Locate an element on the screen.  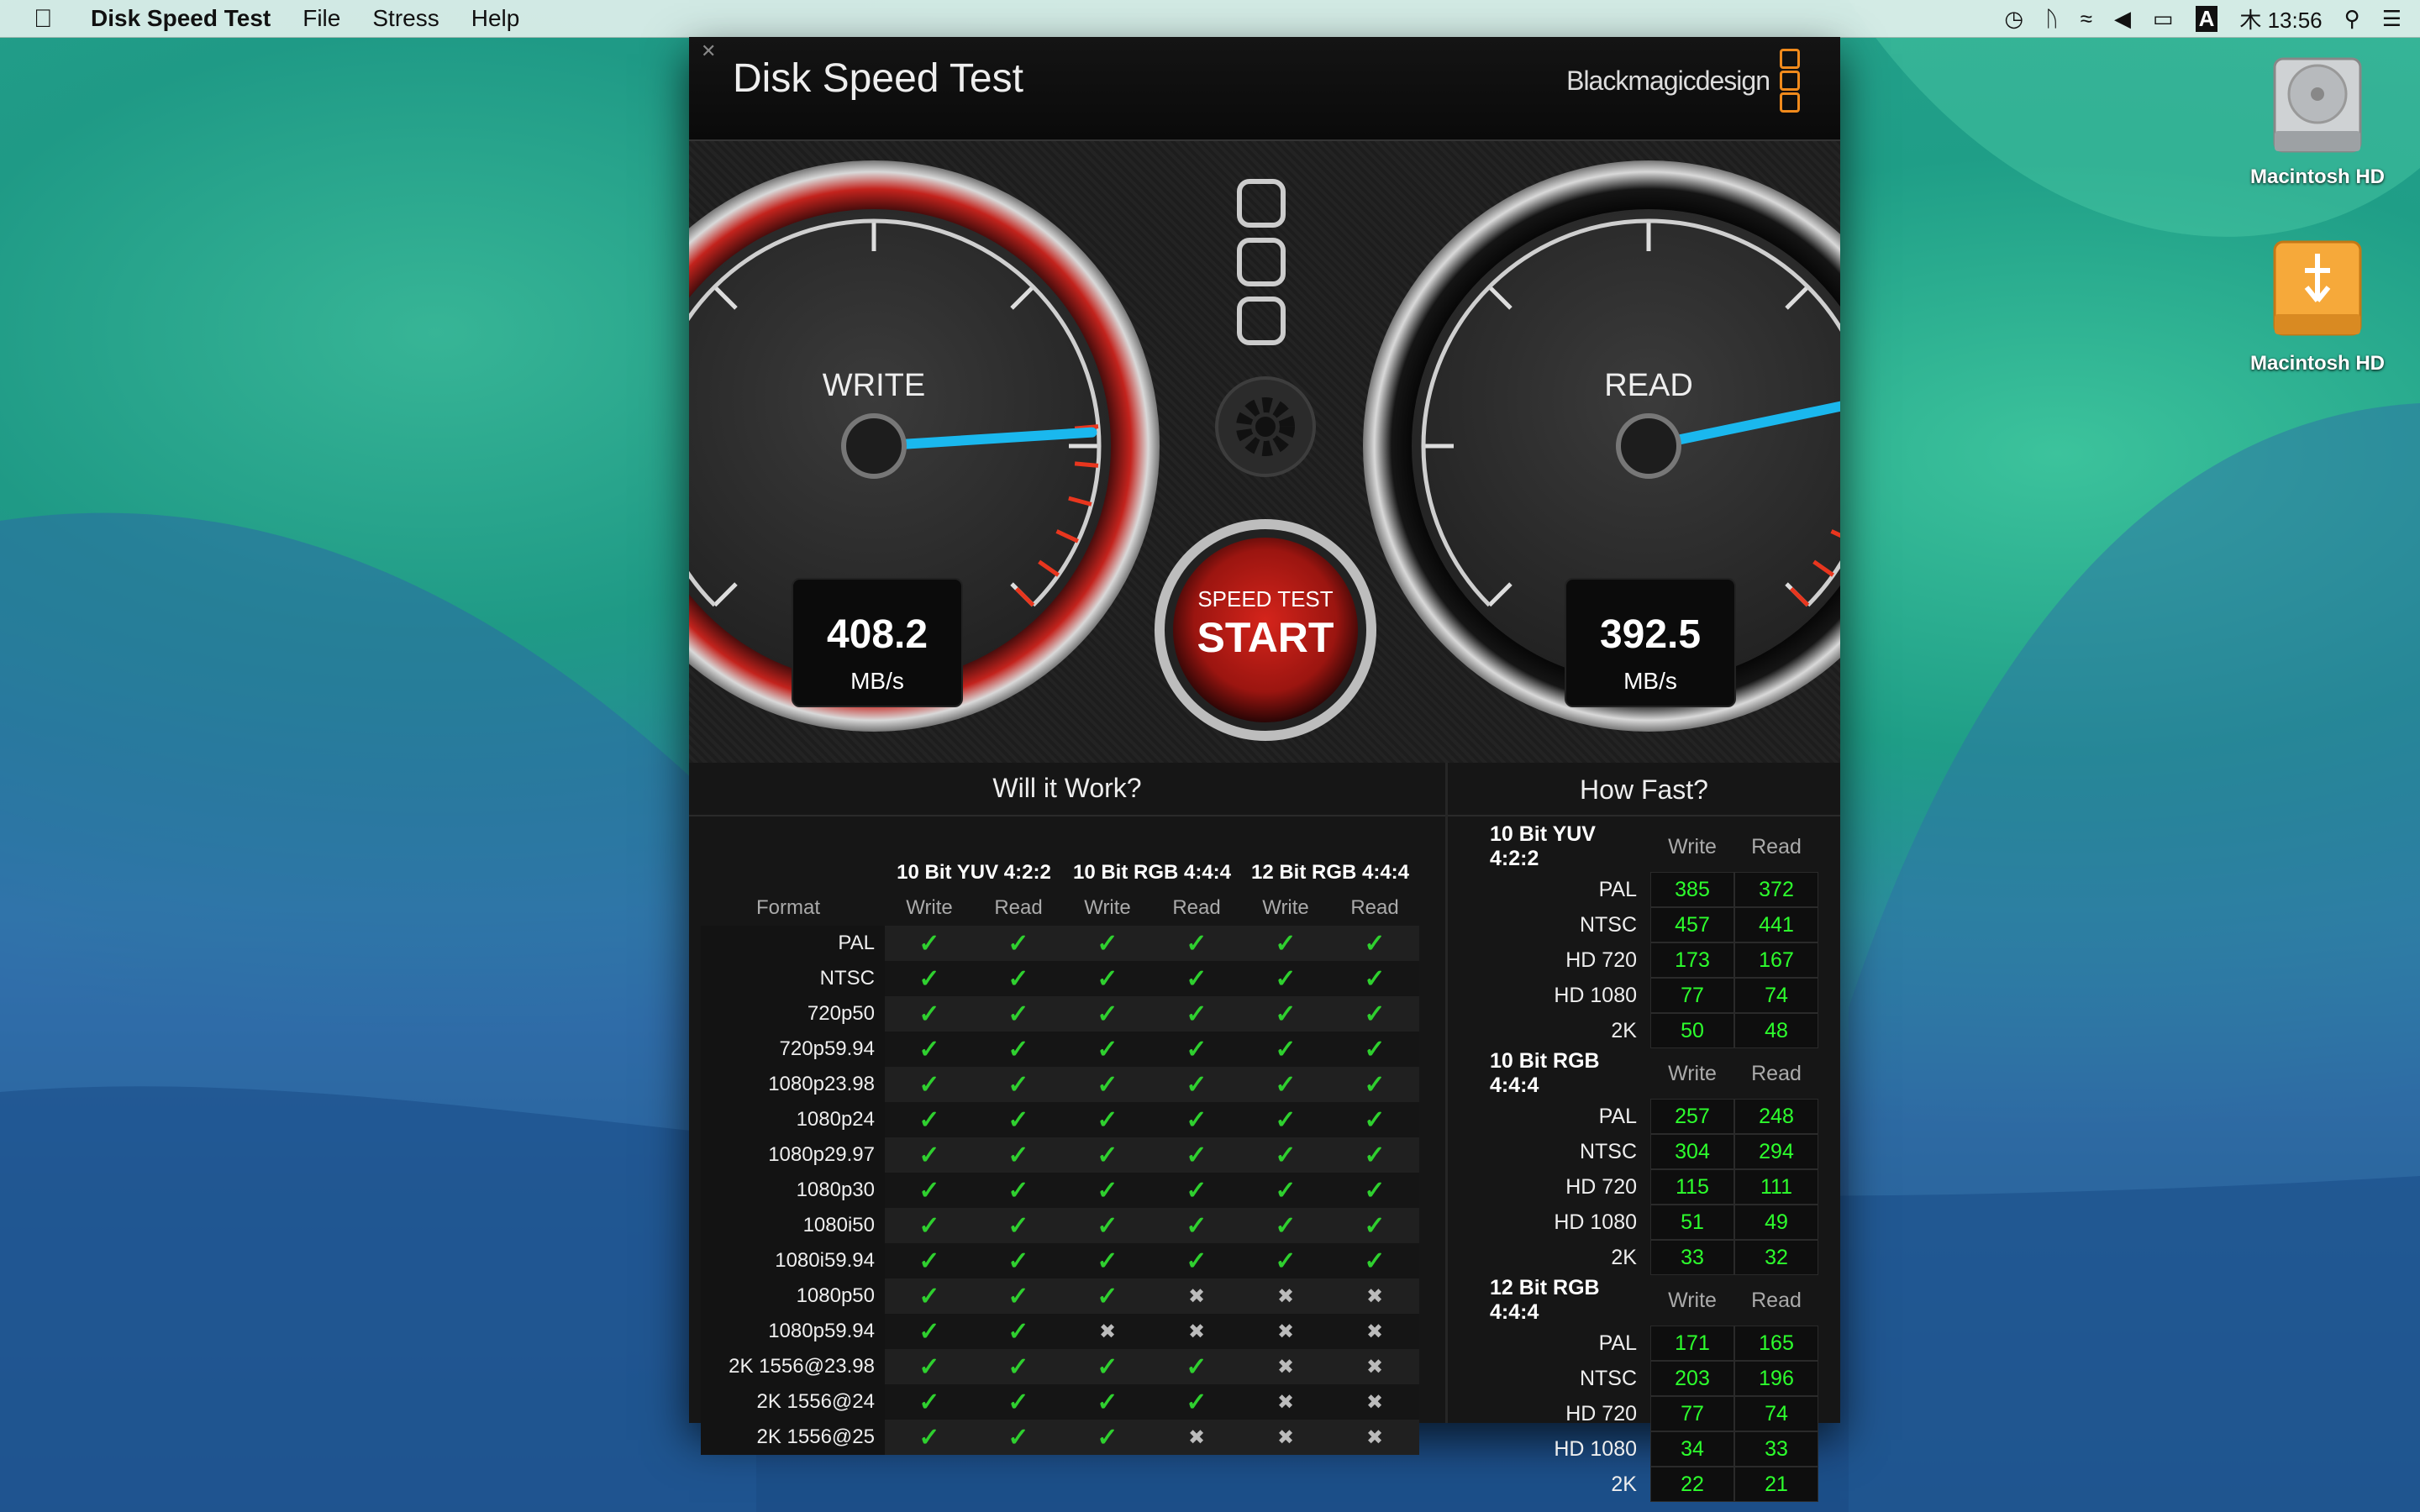
start-button-label: START is located at coordinates (1265, 637).